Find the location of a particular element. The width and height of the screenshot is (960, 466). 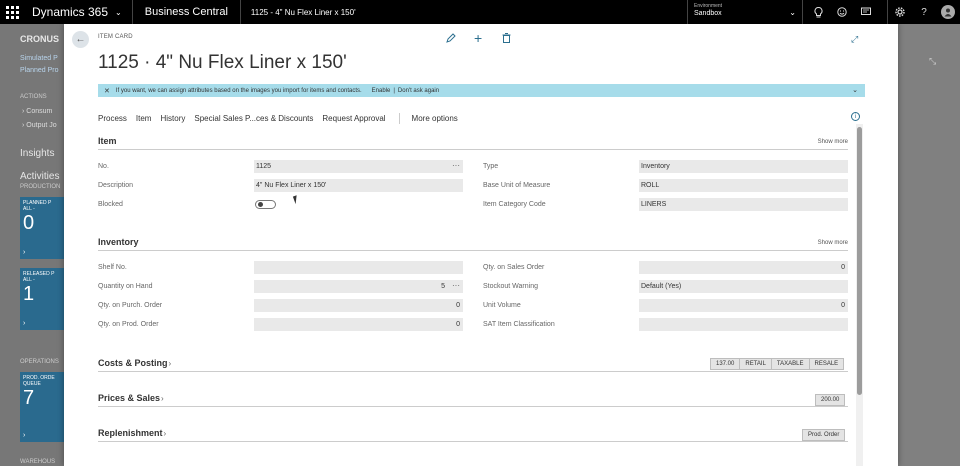

app-switcher: Dynamics 365 ⌄ is located at coordinates (78, 12).